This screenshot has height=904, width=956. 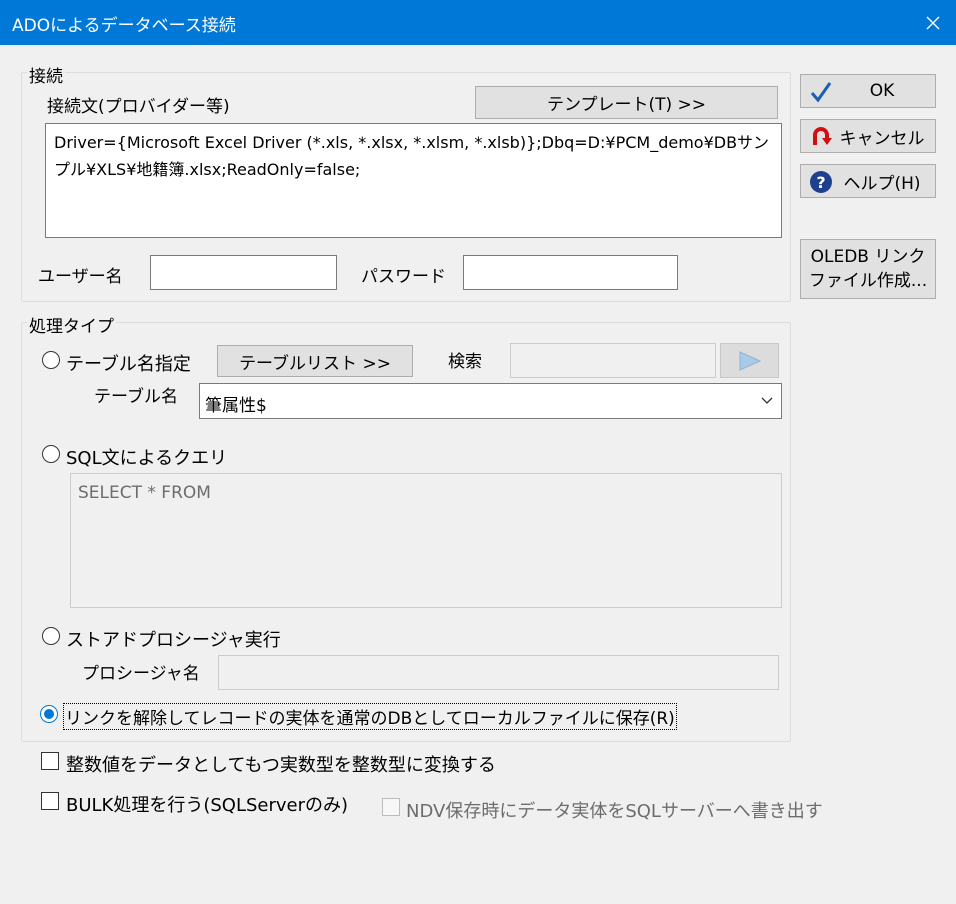 What do you see at coordinates (315, 363) in the screenshot?
I see `table-list-button-label: テーブルリスト >>` at bounding box center [315, 363].